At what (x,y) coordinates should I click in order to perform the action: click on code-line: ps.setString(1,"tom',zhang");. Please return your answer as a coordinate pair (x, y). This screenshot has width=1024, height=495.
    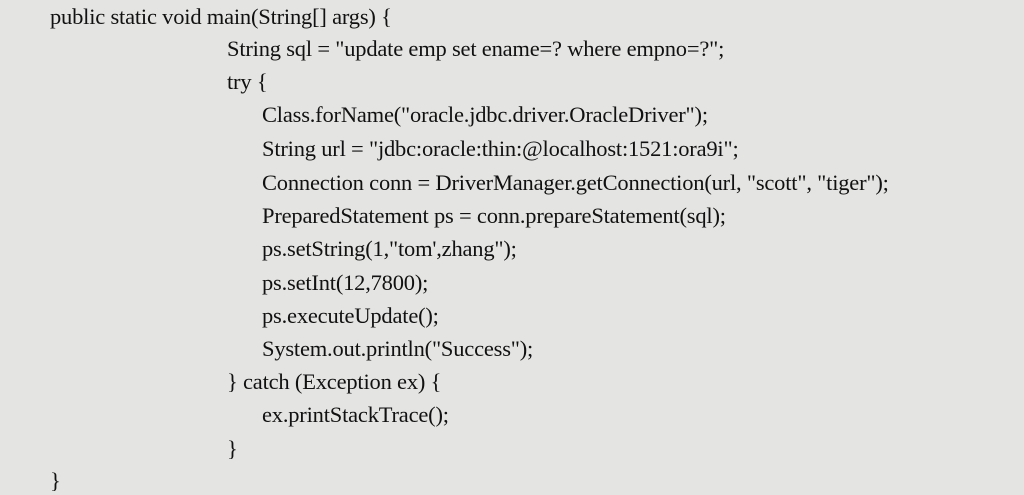
    Looking at the image, I should click on (389, 248).